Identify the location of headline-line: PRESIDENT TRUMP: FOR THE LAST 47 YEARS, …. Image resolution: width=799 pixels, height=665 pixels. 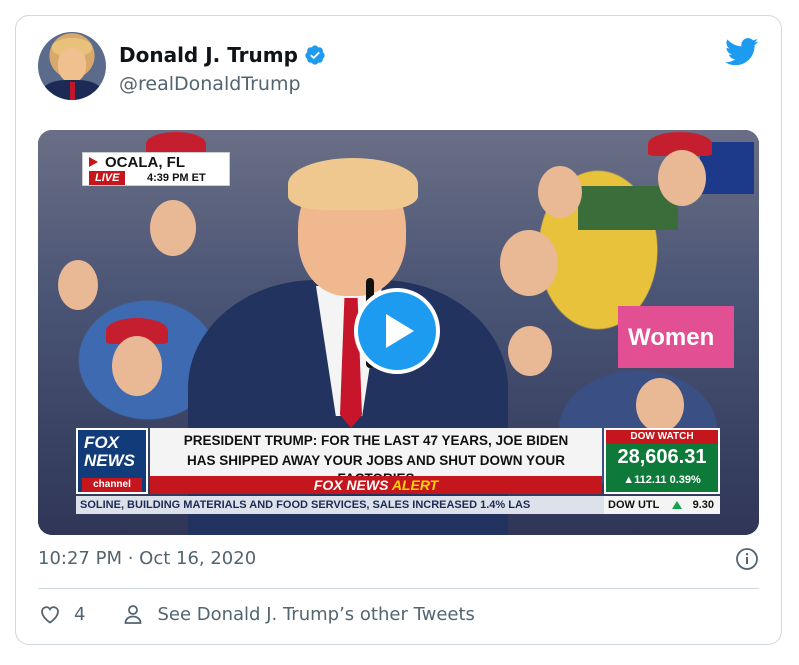
(376, 440).